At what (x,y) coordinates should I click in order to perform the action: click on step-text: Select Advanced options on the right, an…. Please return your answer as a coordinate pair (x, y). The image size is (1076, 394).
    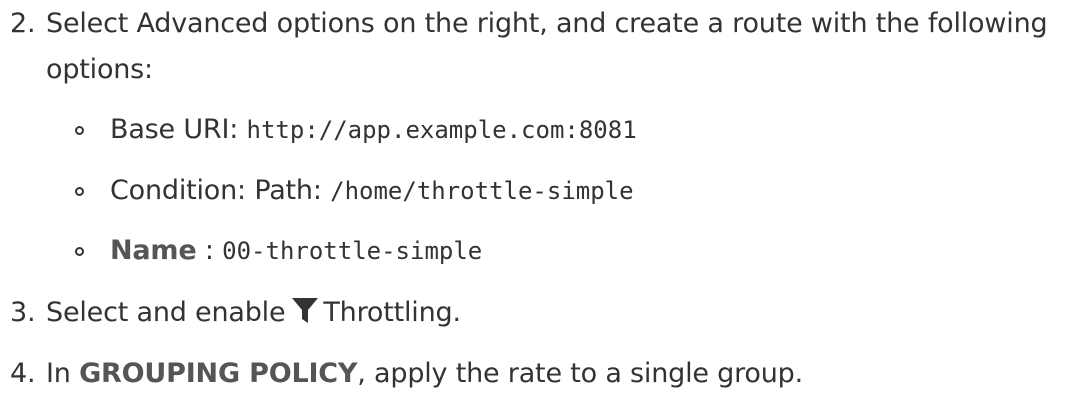
    Looking at the image, I should click on (547, 23).